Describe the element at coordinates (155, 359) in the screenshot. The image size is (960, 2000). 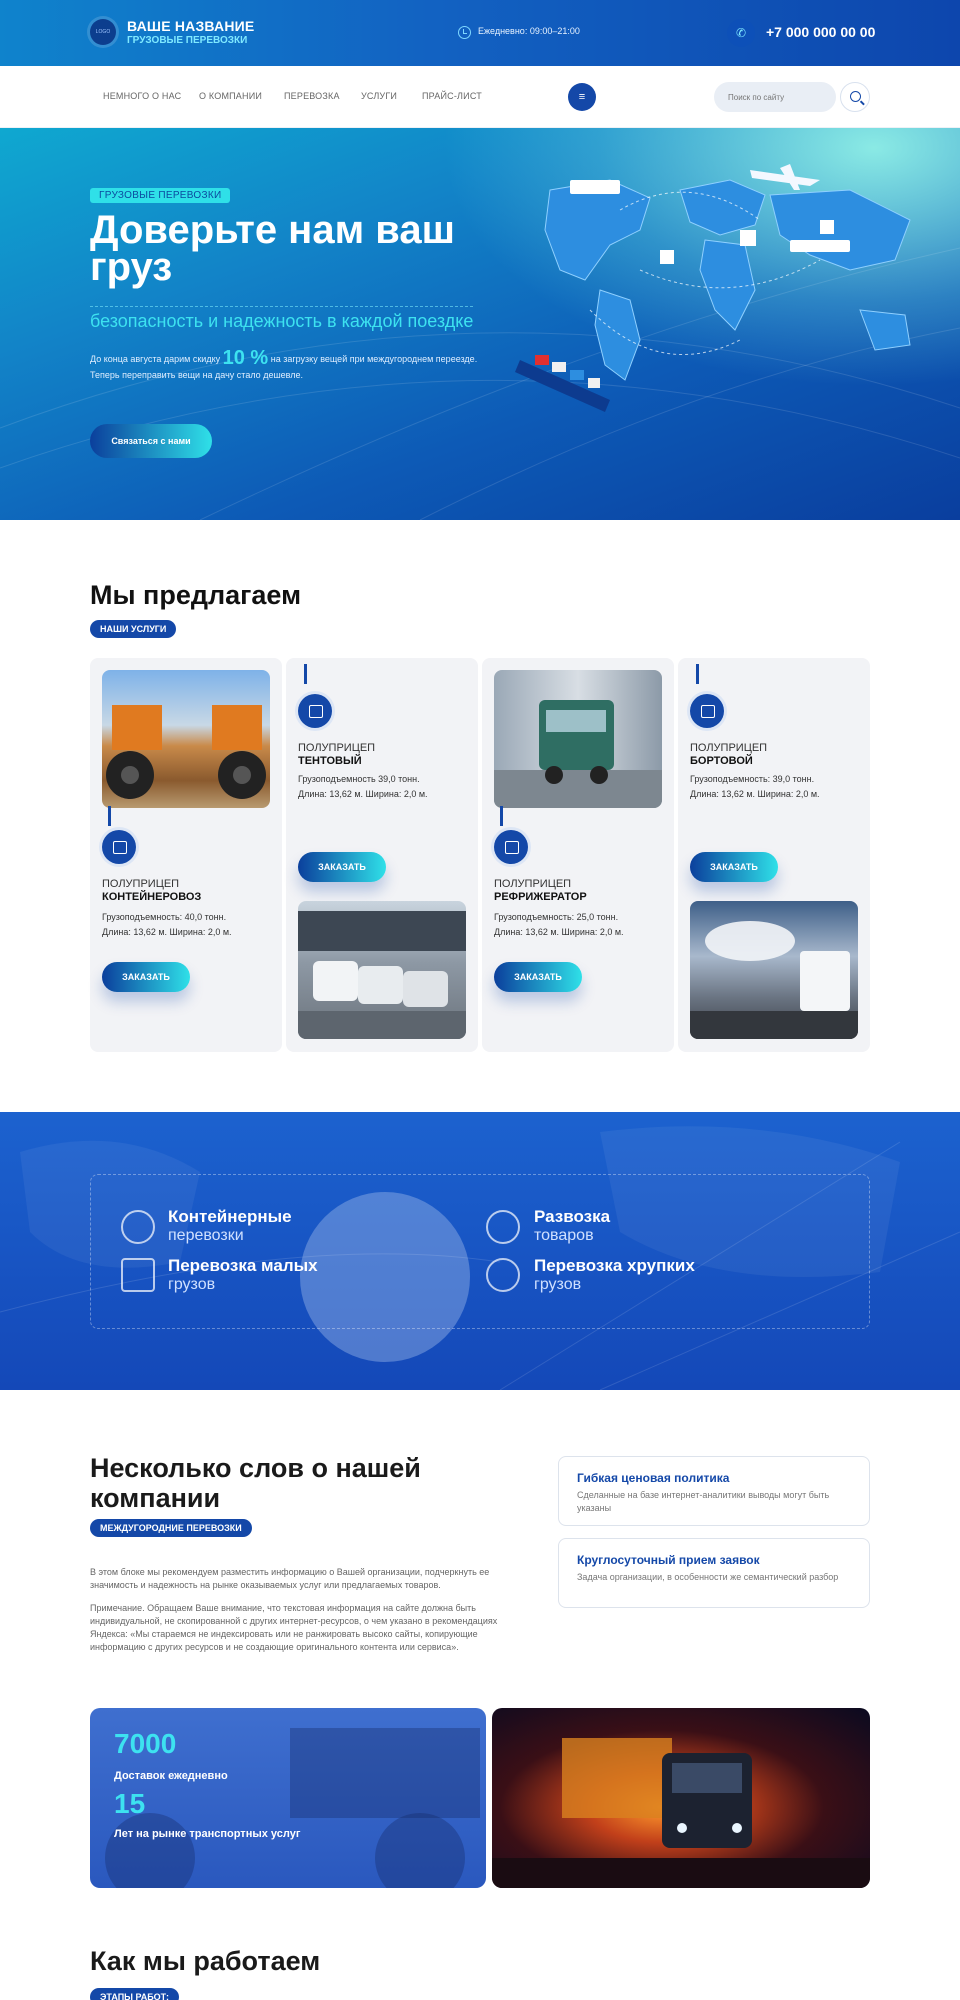
I see `promo-text-before: До конца августа дарим скидку` at that location.